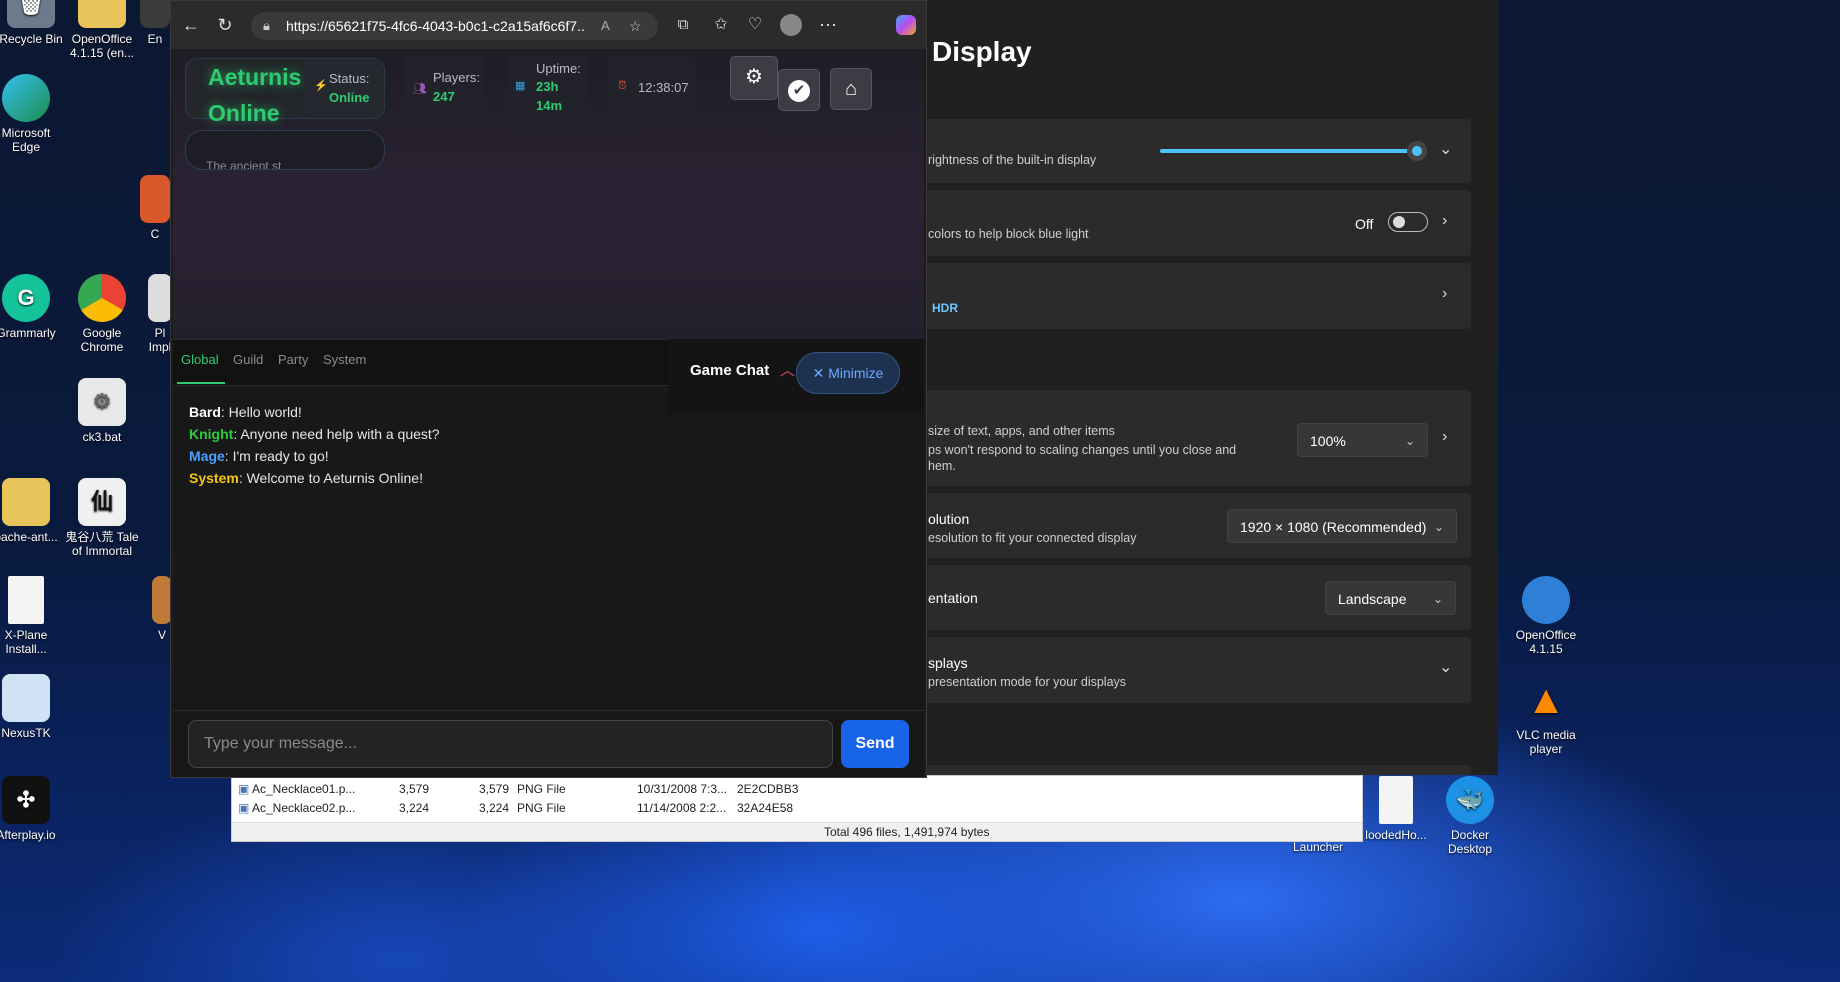  Describe the element at coordinates (200, 359) in the screenshot. I see `tab-global: Global` at that location.